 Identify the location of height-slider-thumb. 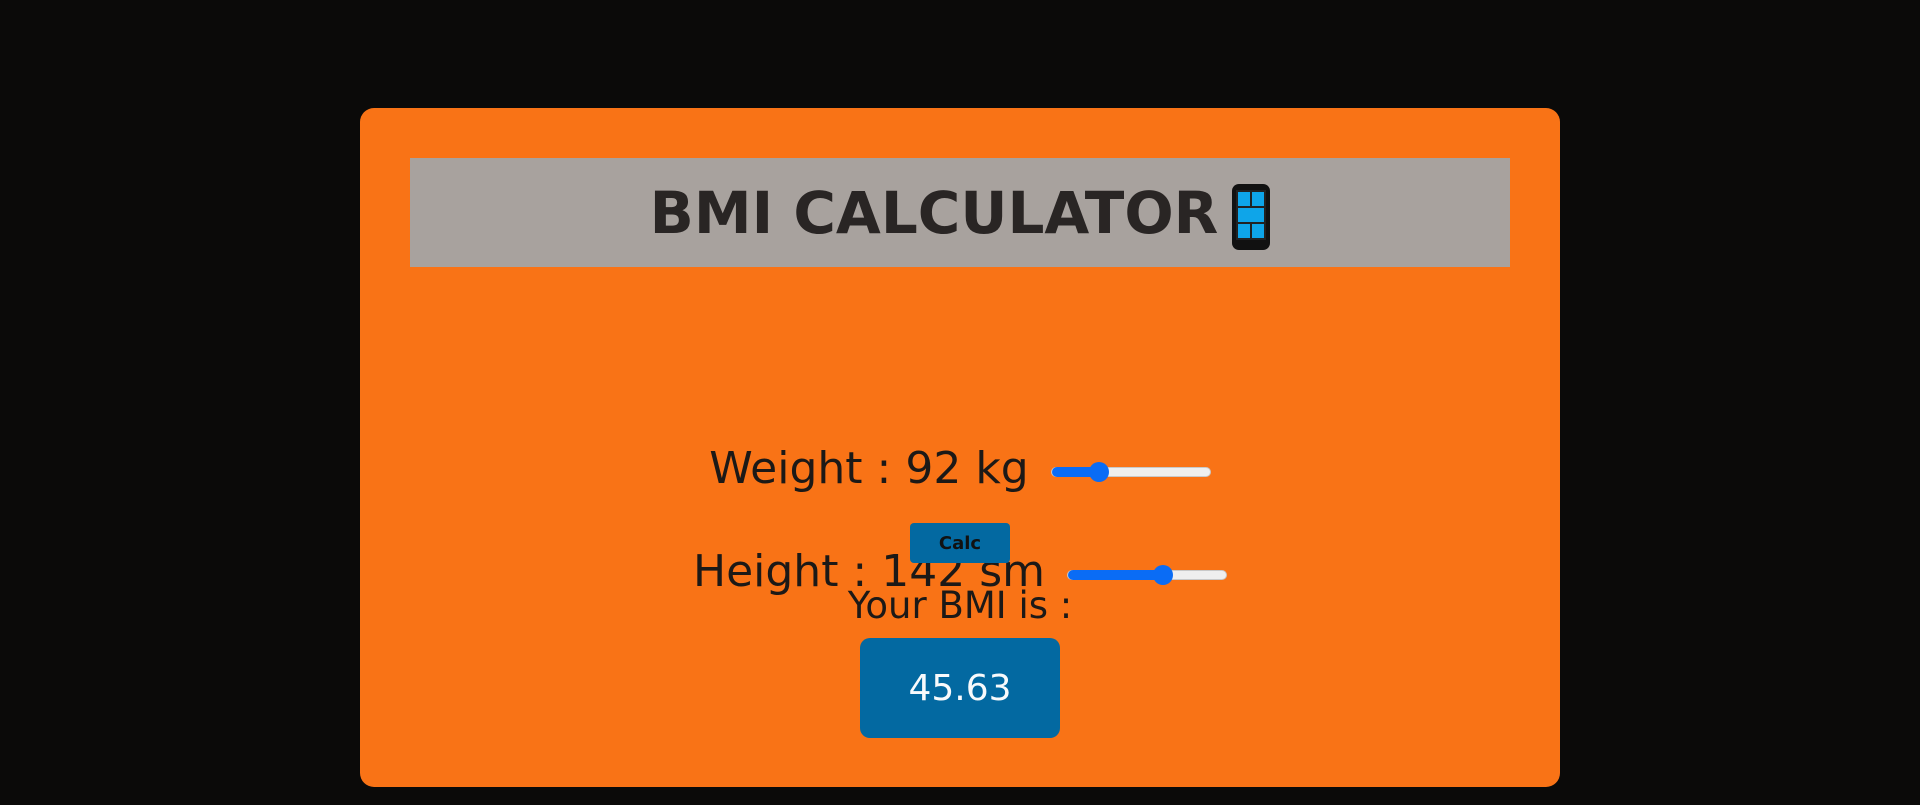
(1163, 574).